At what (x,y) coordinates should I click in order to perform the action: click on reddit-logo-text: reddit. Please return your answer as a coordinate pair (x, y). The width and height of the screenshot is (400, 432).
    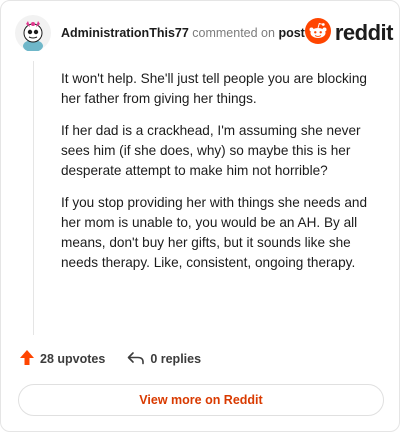
    Looking at the image, I should click on (364, 32).